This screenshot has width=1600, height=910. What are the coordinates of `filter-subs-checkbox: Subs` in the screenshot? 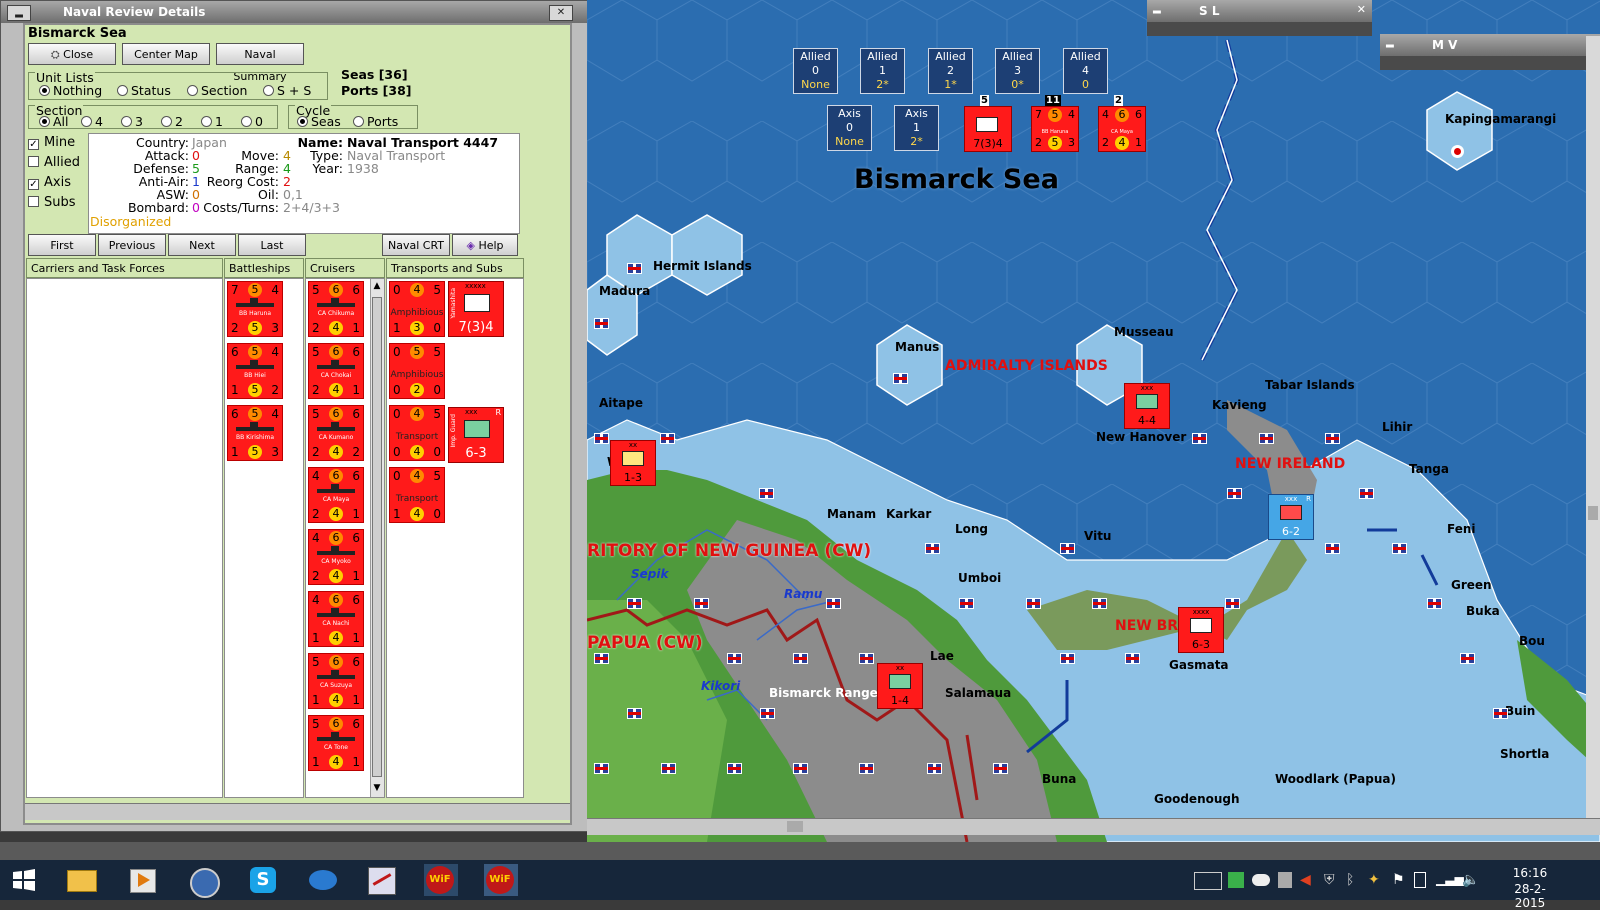 It's located at (52, 202).